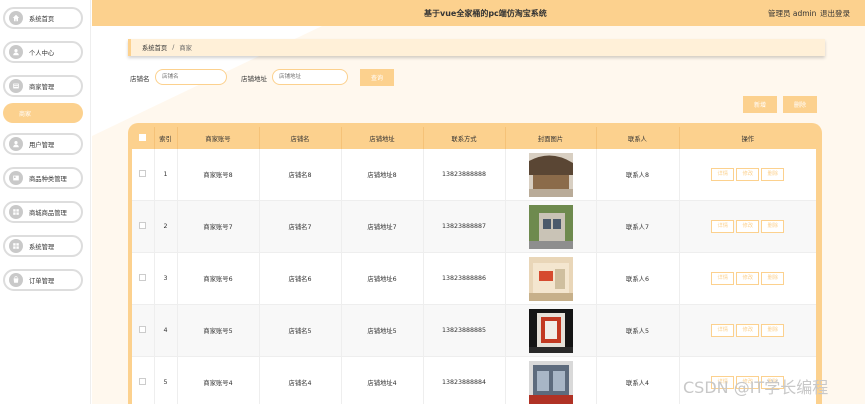 The height and width of the screenshot is (404, 865). Describe the element at coordinates (300, 138) in the screenshot. I see `column-header: 店铺名` at that location.